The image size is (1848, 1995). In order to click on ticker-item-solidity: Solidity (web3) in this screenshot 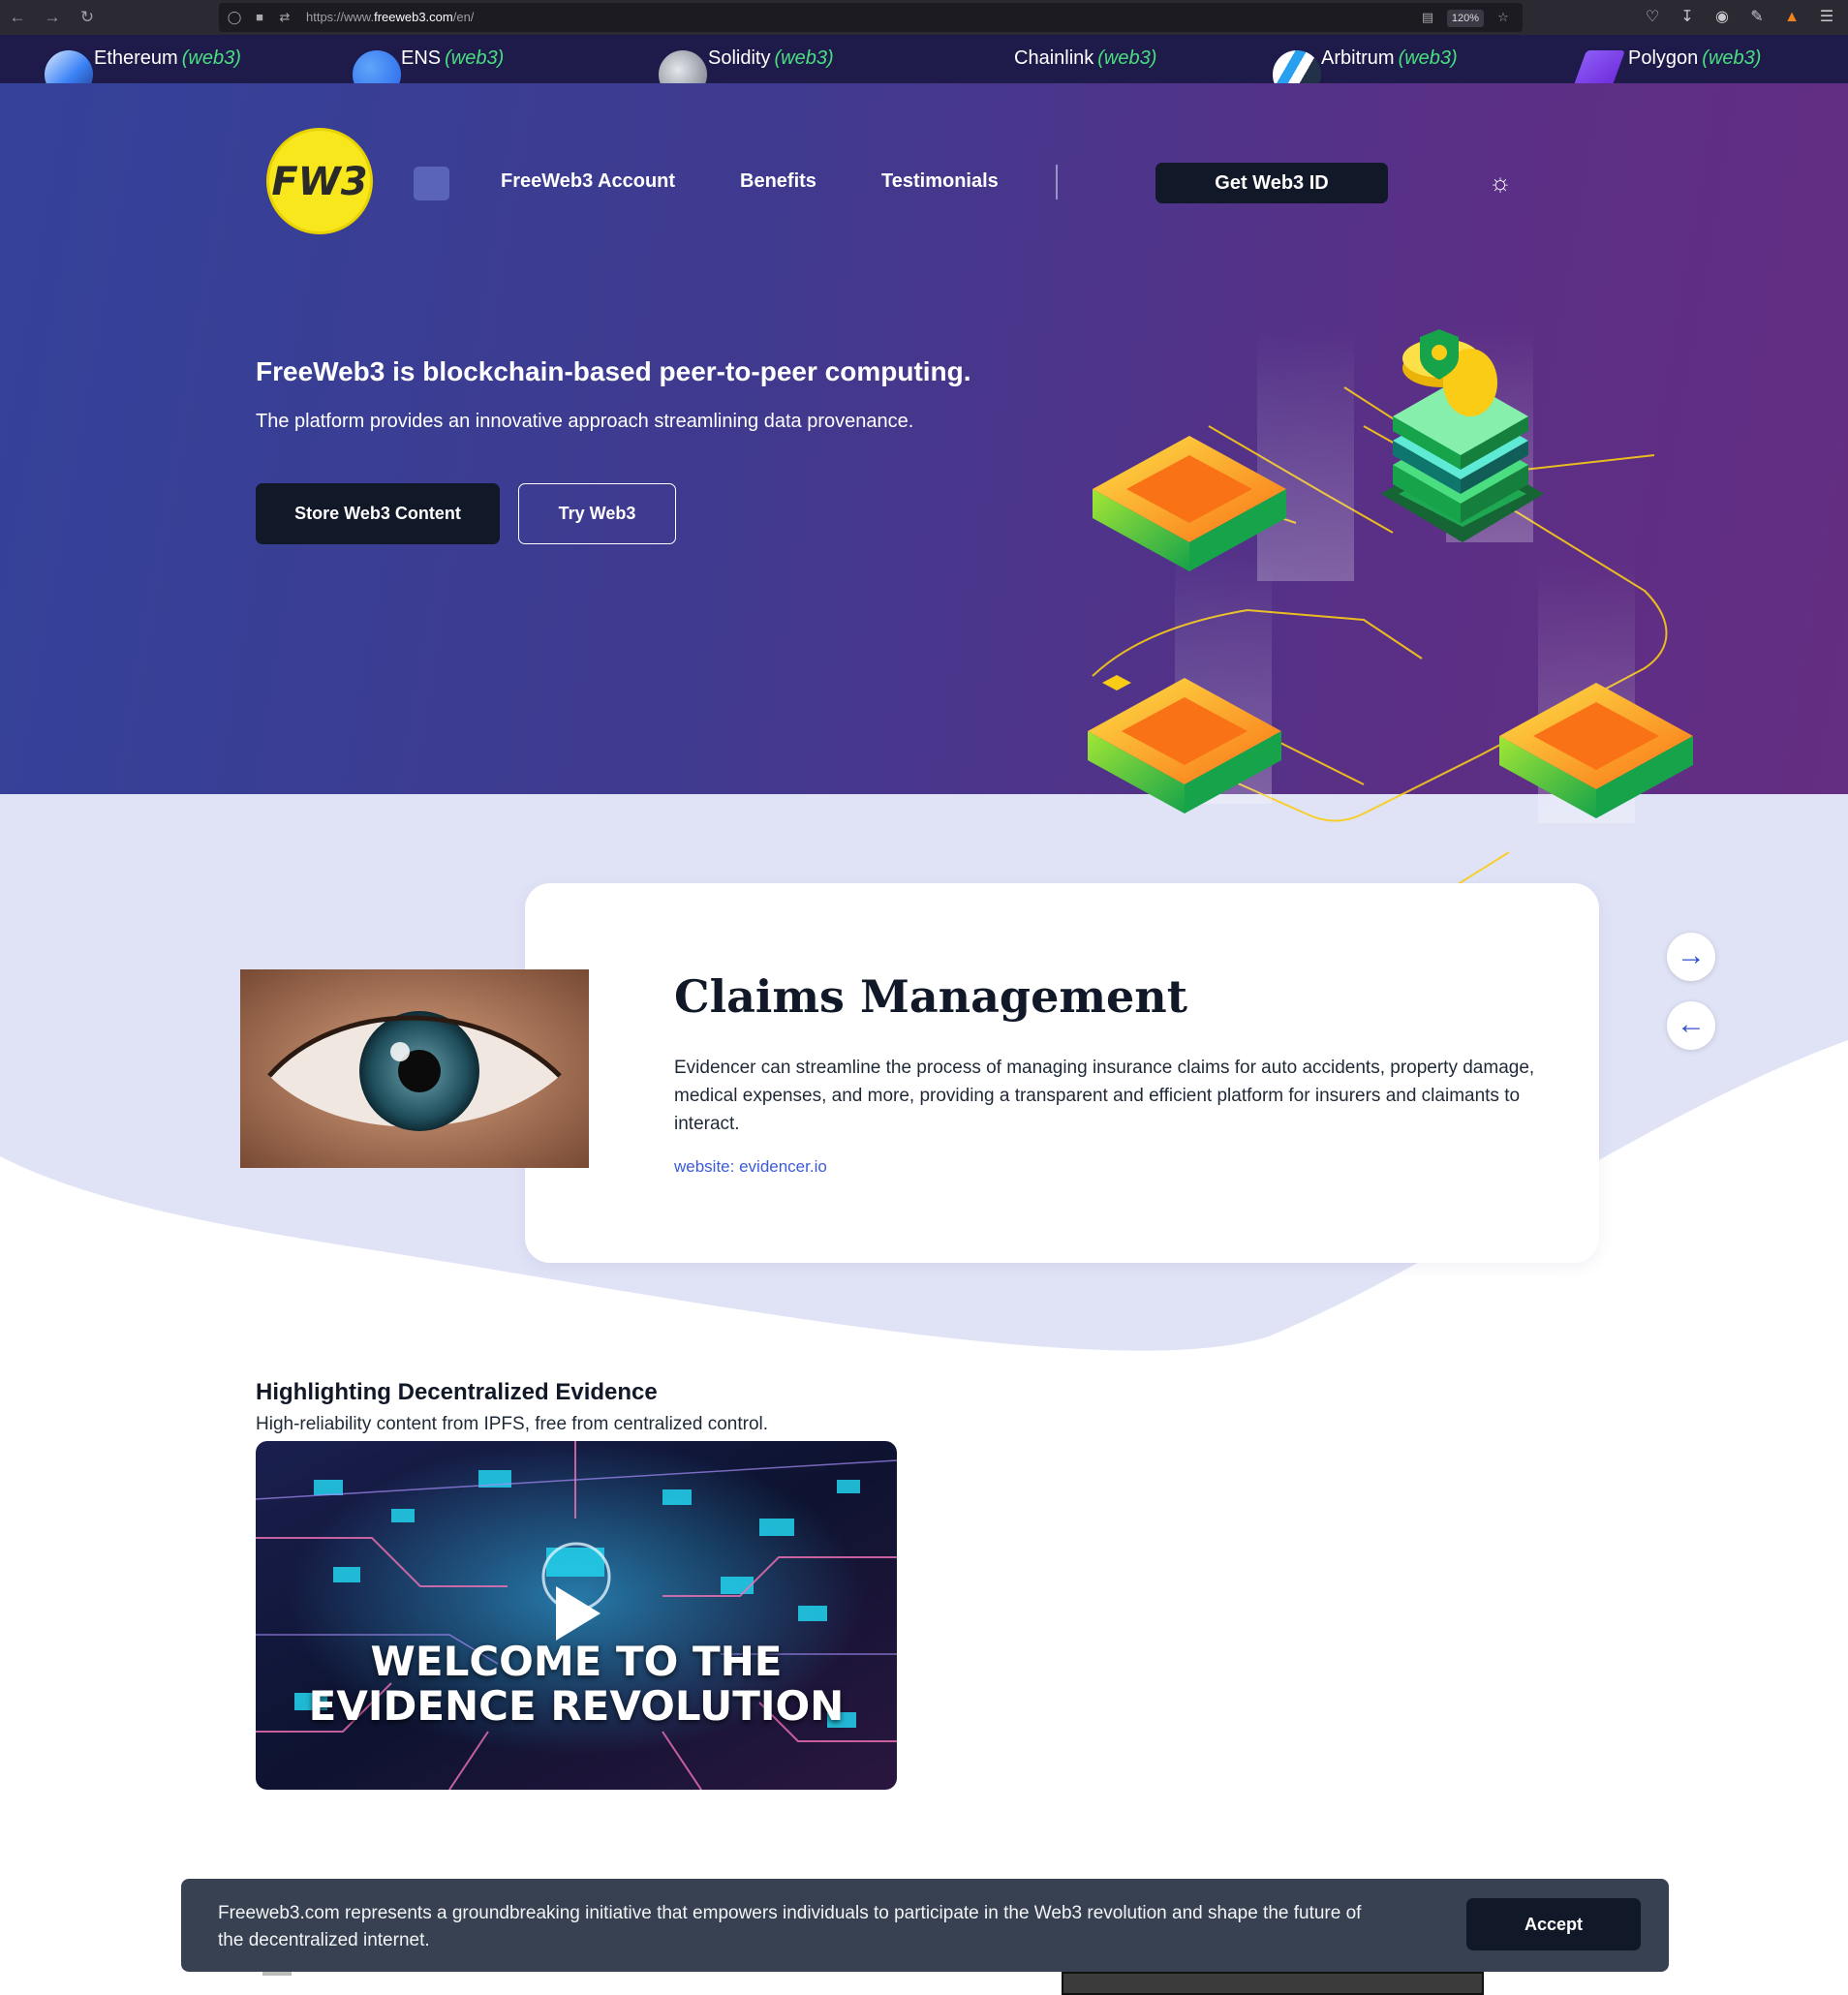, I will do `click(771, 60)`.